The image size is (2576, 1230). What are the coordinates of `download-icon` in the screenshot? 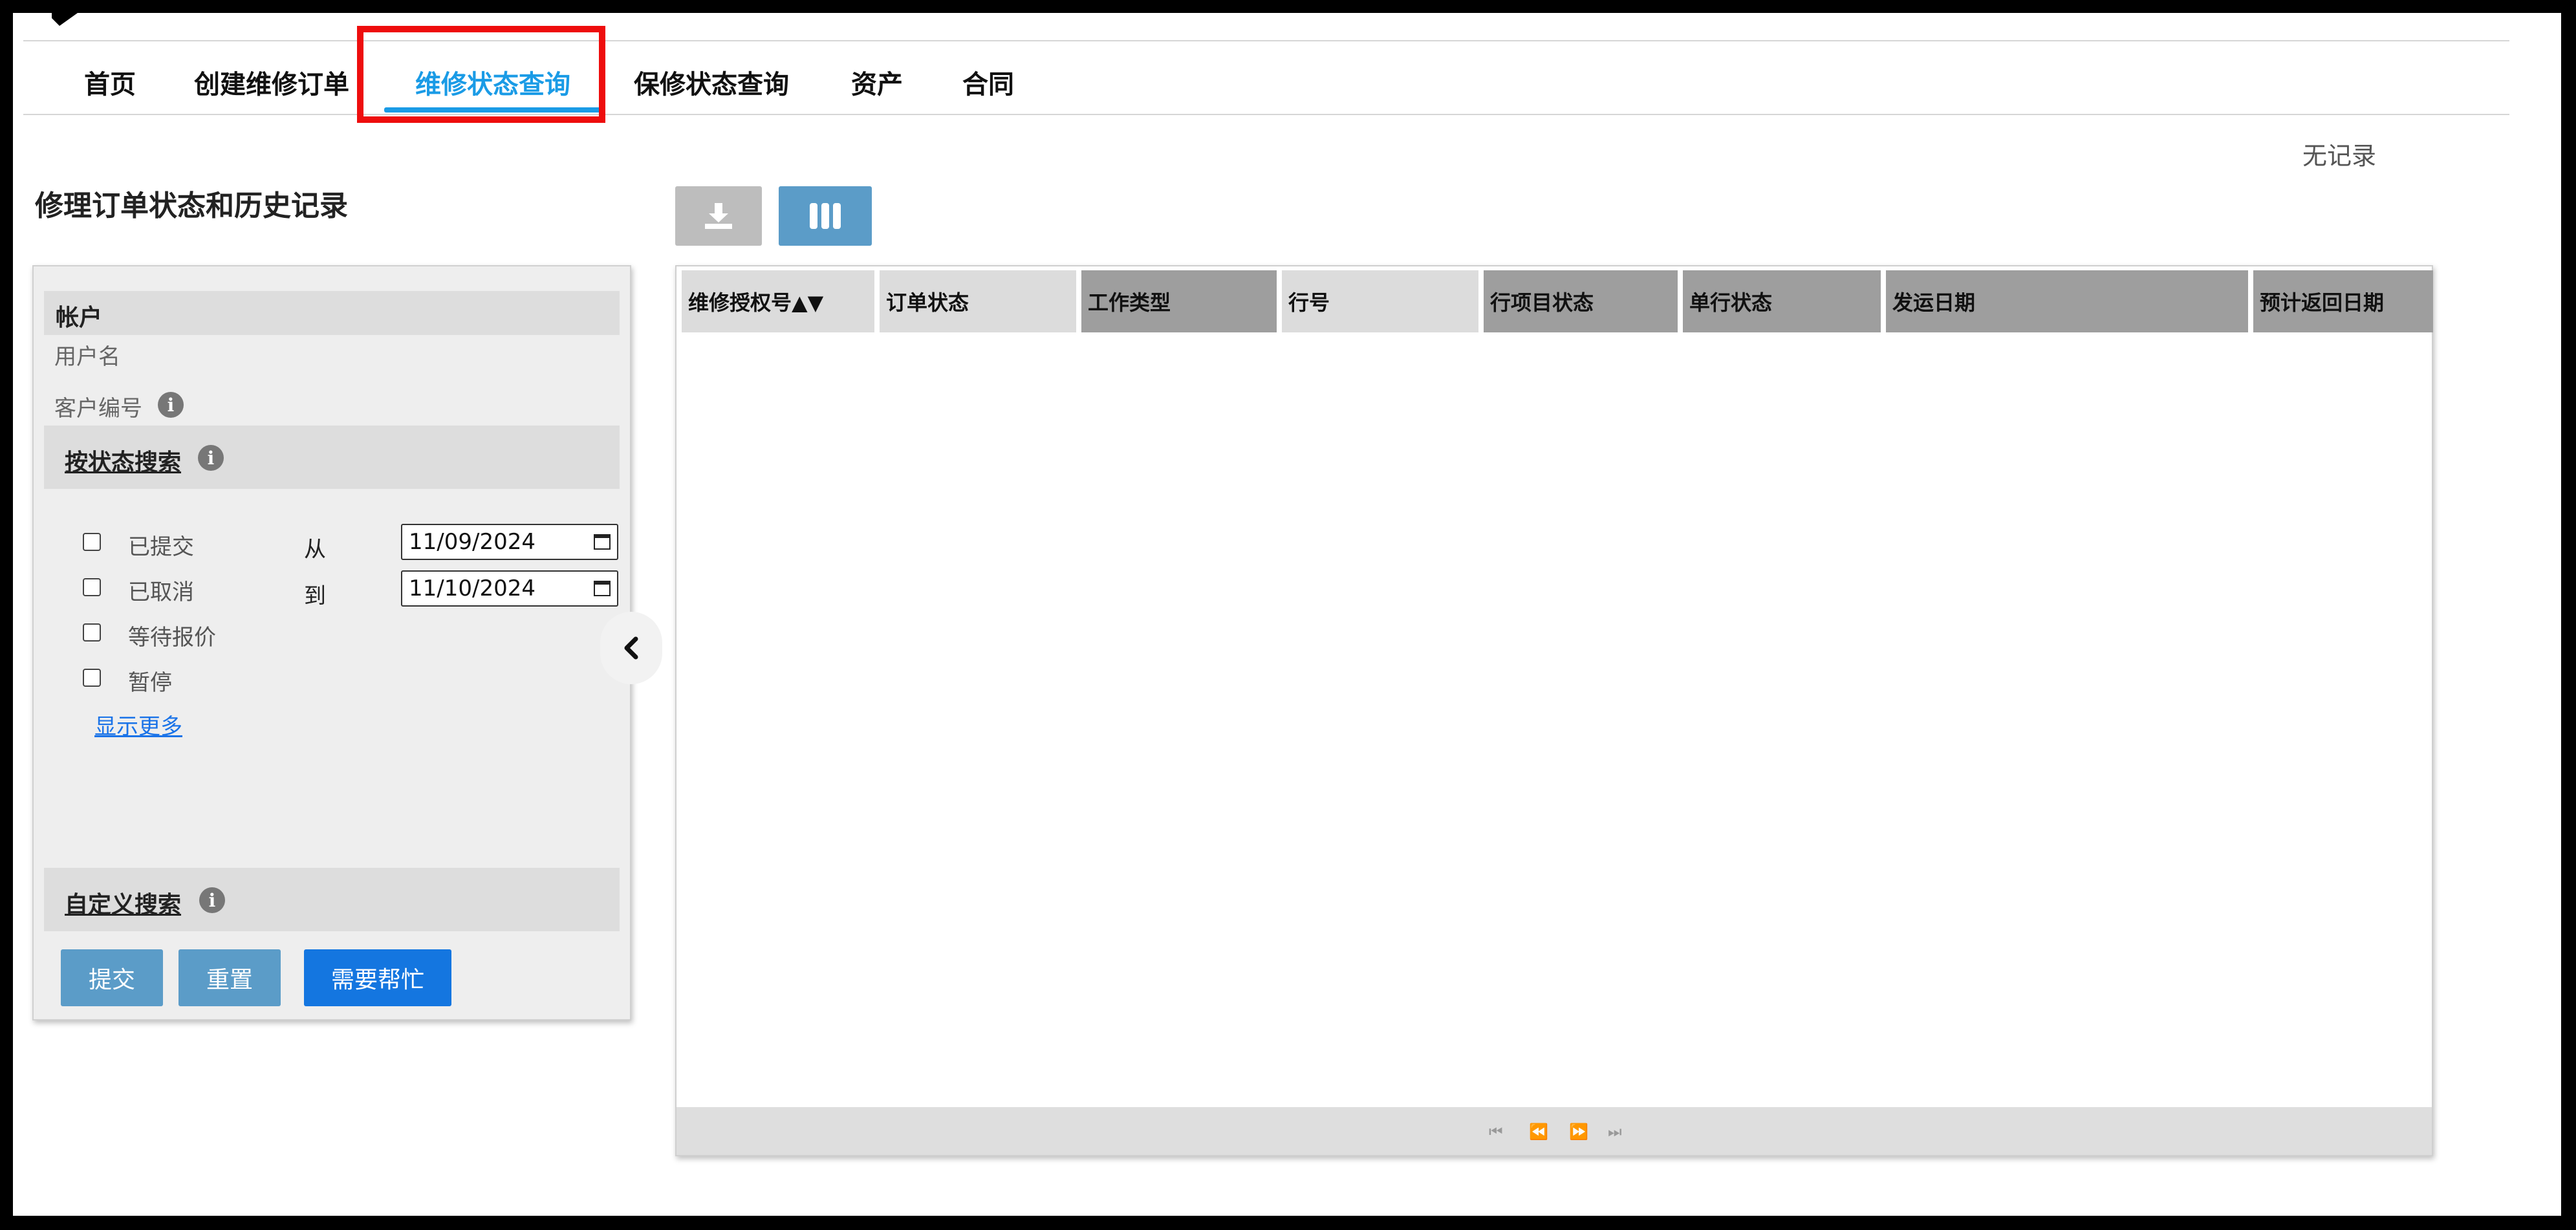 It's located at (718, 216).